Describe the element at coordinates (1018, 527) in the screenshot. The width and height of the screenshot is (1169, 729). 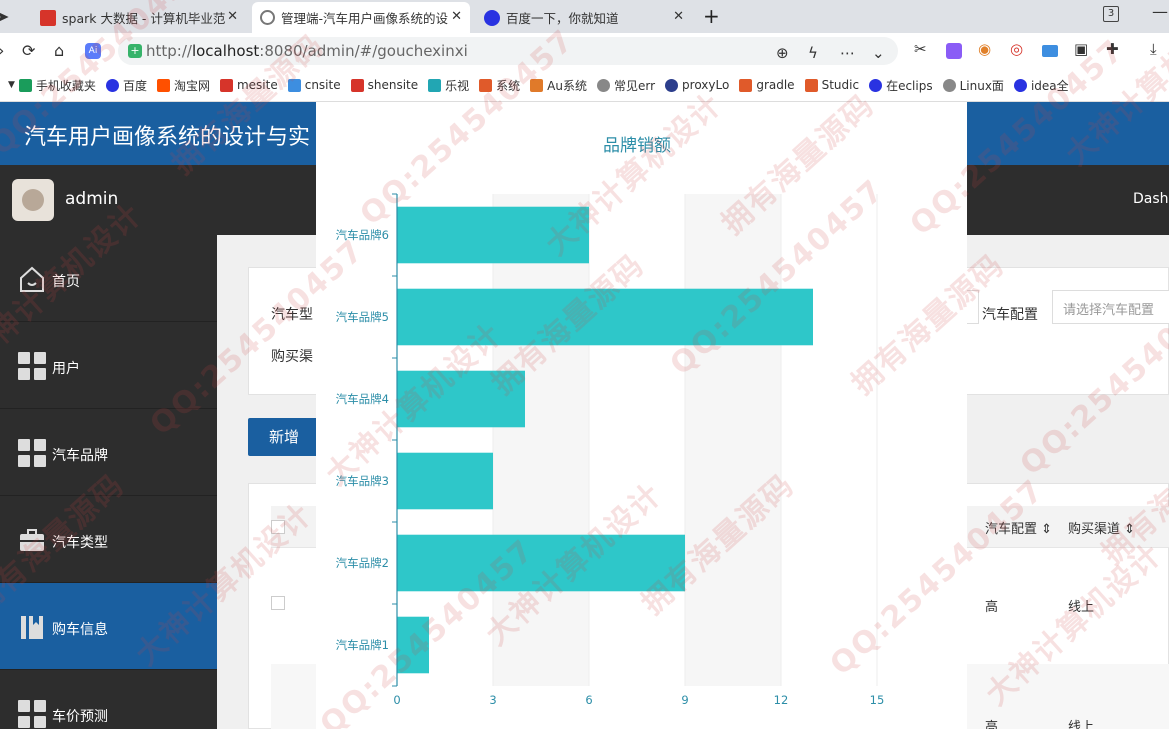
I see `table-header-cell: 汽车配置 ⇕` at that location.